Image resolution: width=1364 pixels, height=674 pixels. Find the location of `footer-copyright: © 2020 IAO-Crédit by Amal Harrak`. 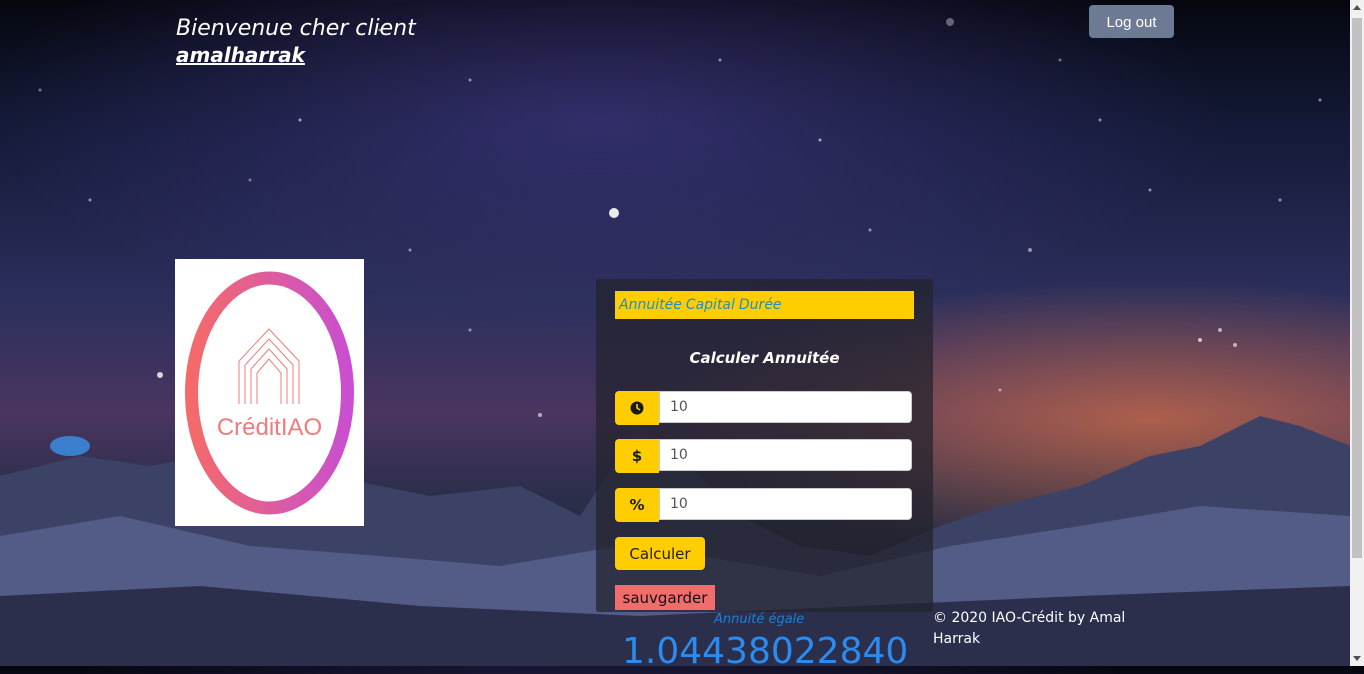

footer-copyright: © 2020 IAO-Crédit by Amal Harrak is located at coordinates (1029, 628).